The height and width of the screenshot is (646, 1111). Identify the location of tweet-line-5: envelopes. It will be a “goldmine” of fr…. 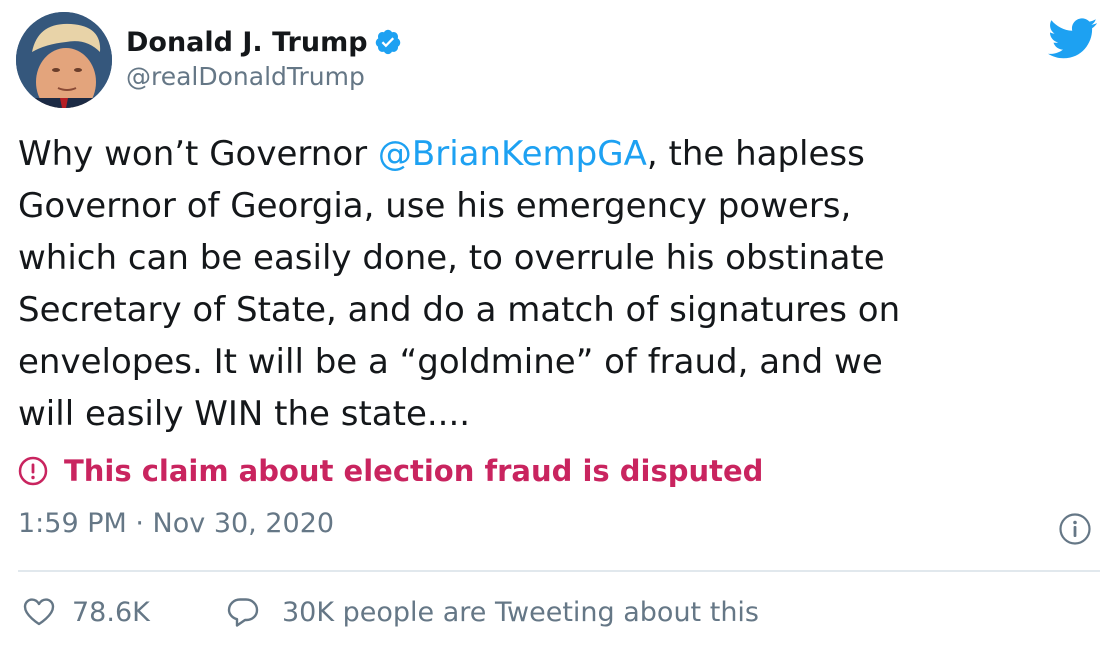
(450, 362).